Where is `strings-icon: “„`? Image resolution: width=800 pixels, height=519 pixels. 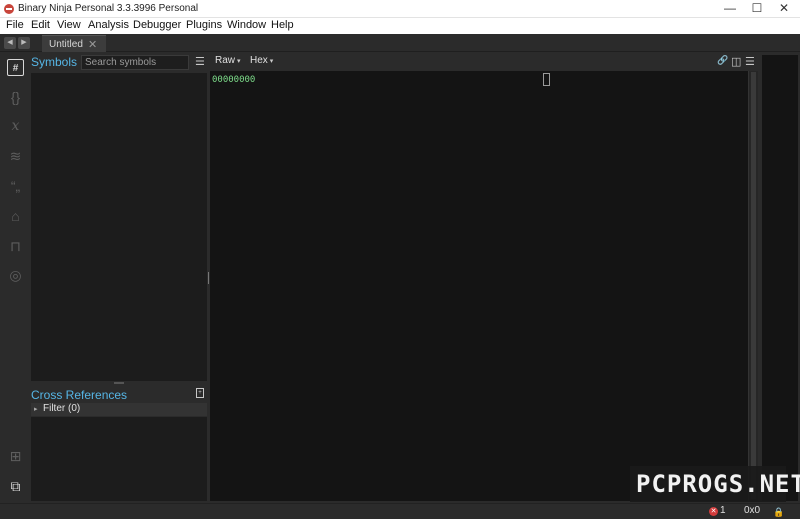
strings-icon: “„ is located at coordinates (15, 186).